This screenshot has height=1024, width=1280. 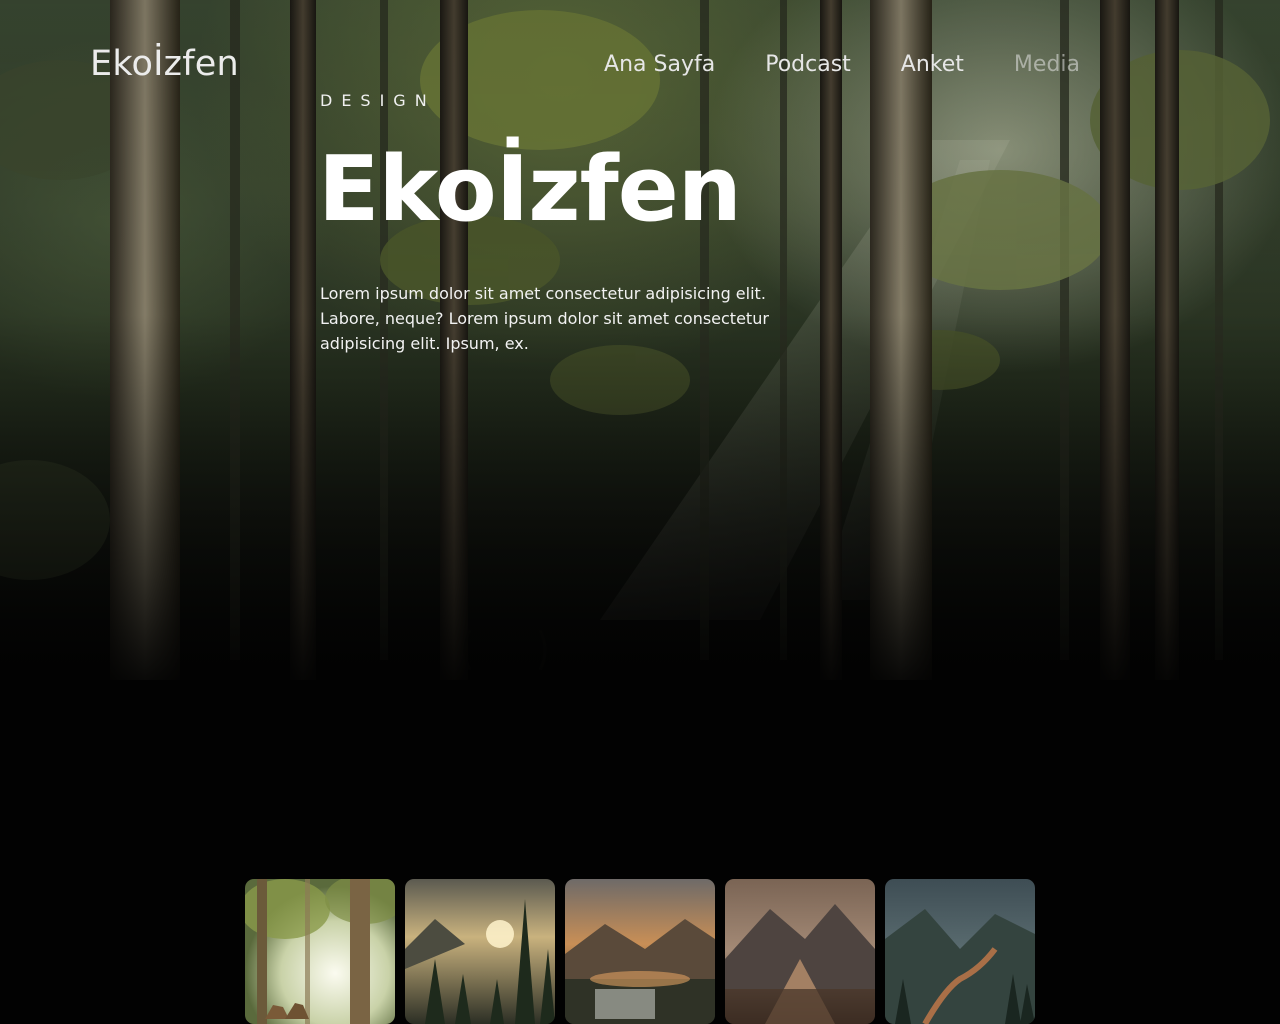 I want to click on image-gallery, so click(x=640, y=951).